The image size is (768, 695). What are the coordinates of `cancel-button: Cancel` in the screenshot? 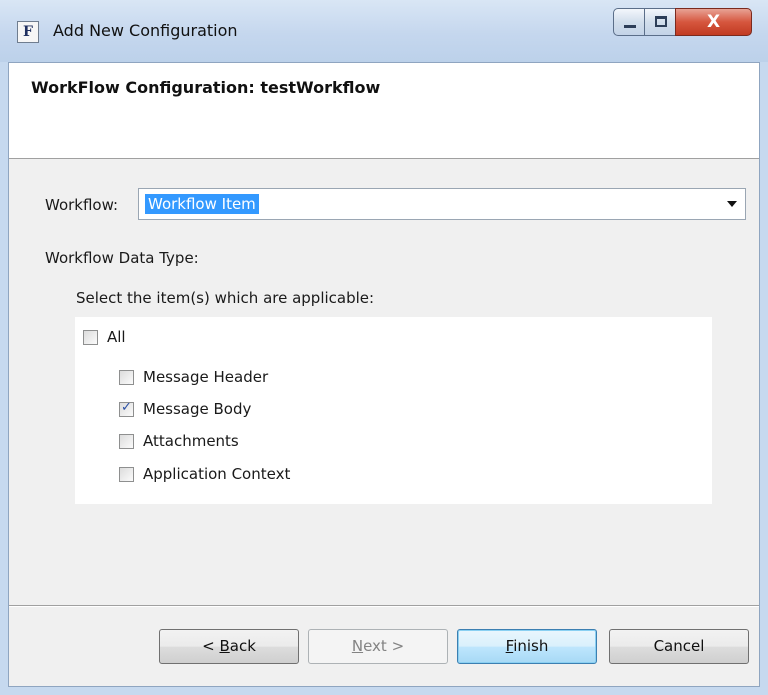 It's located at (679, 646).